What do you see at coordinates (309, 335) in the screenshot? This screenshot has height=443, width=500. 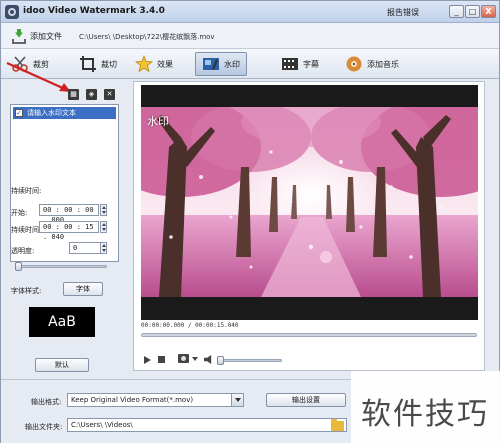 I see `seek-bar` at bounding box center [309, 335].